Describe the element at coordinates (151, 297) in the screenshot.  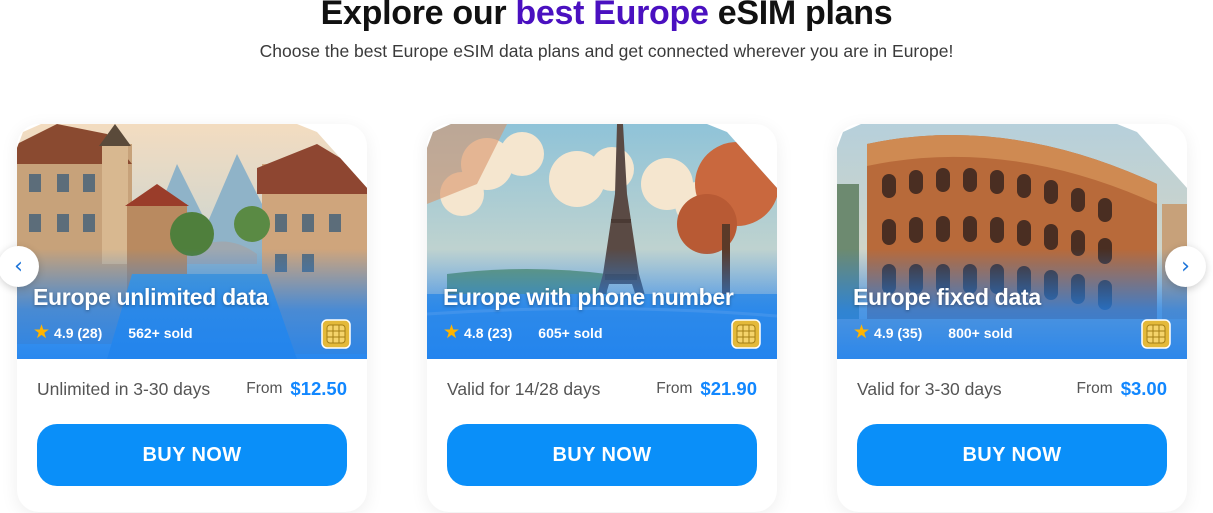
I see `plan-title: Europe unlimited data` at that location.